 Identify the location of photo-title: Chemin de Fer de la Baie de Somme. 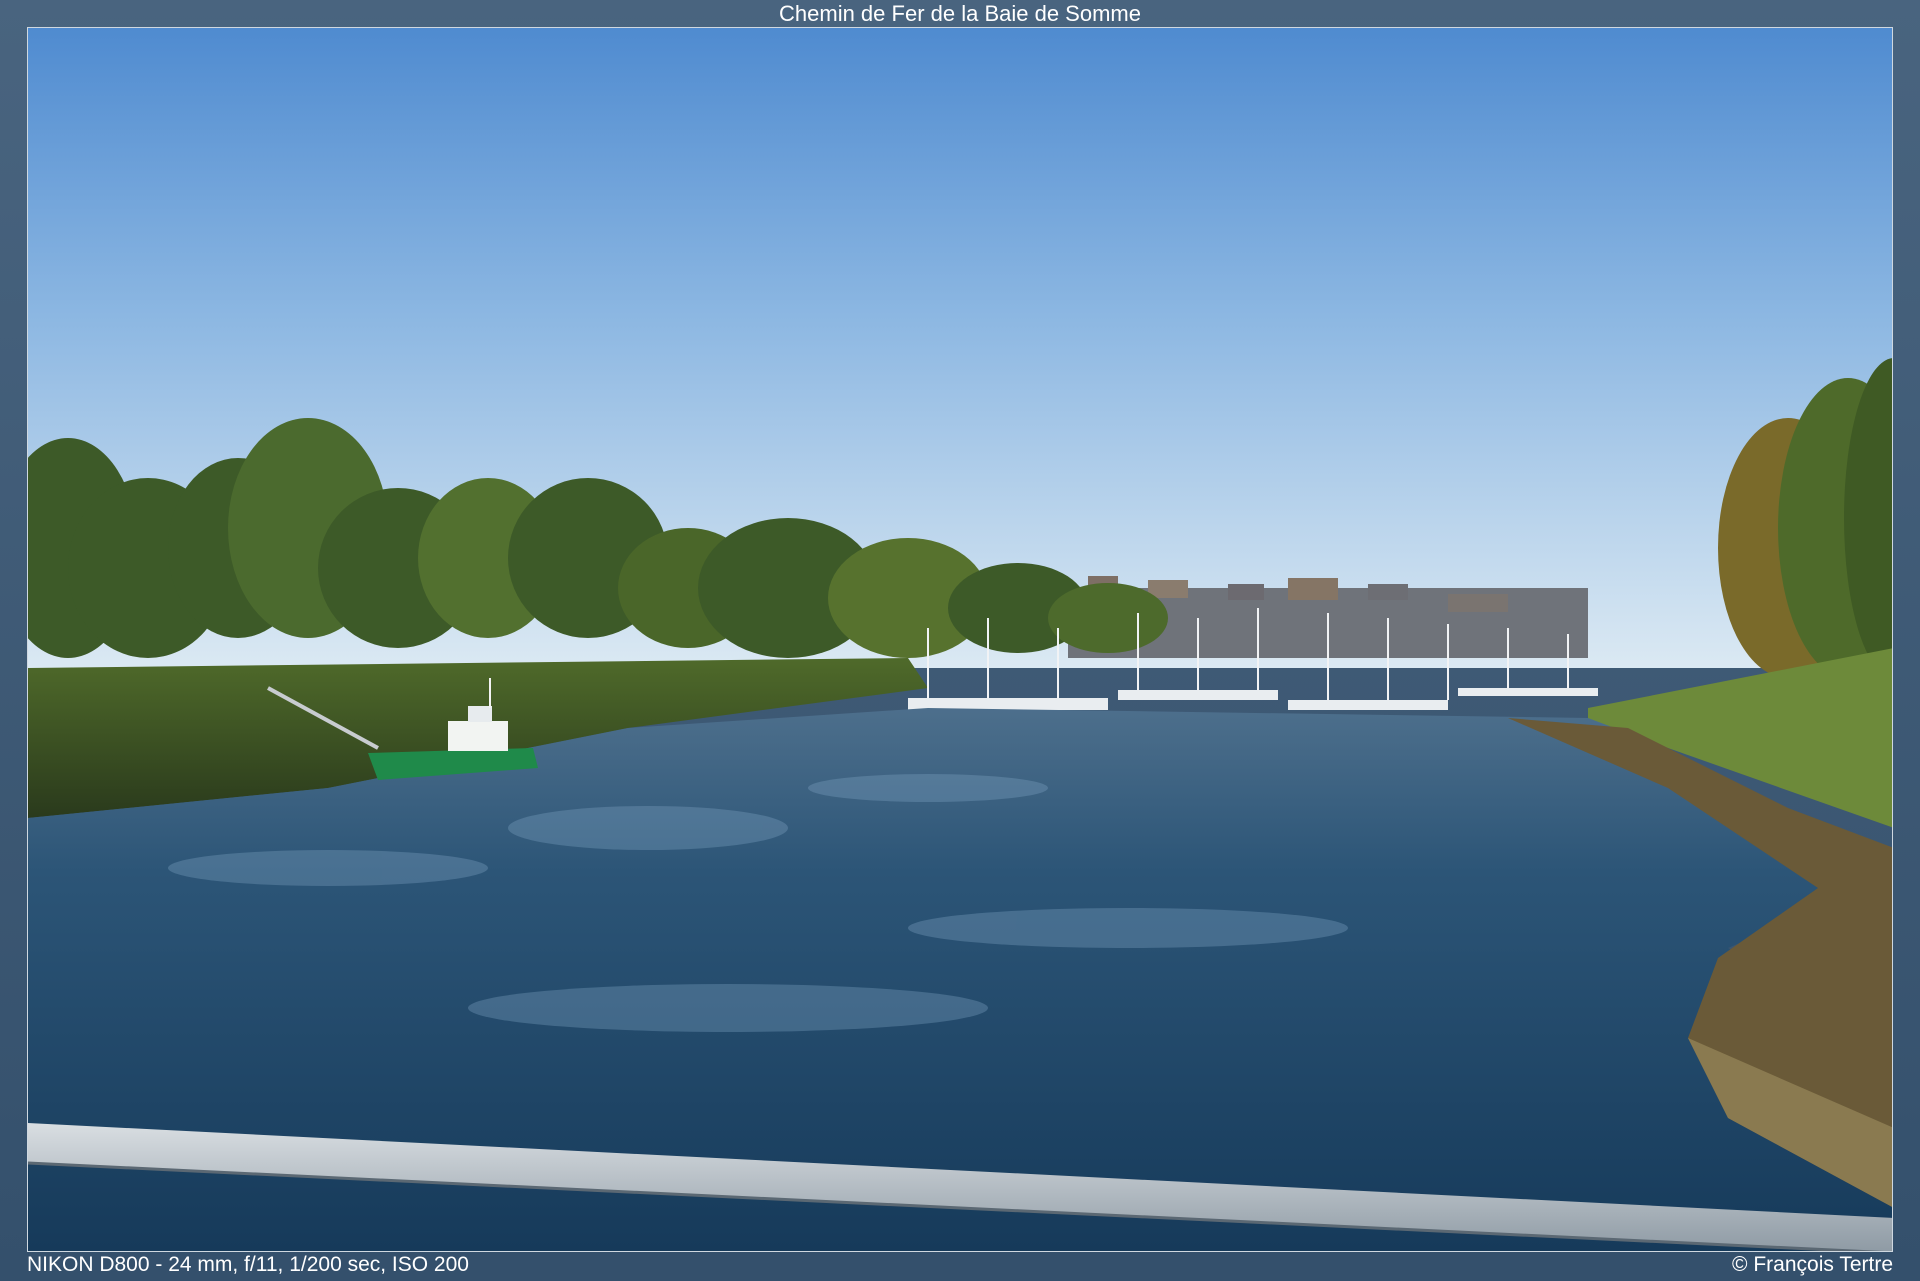
(960, 13).